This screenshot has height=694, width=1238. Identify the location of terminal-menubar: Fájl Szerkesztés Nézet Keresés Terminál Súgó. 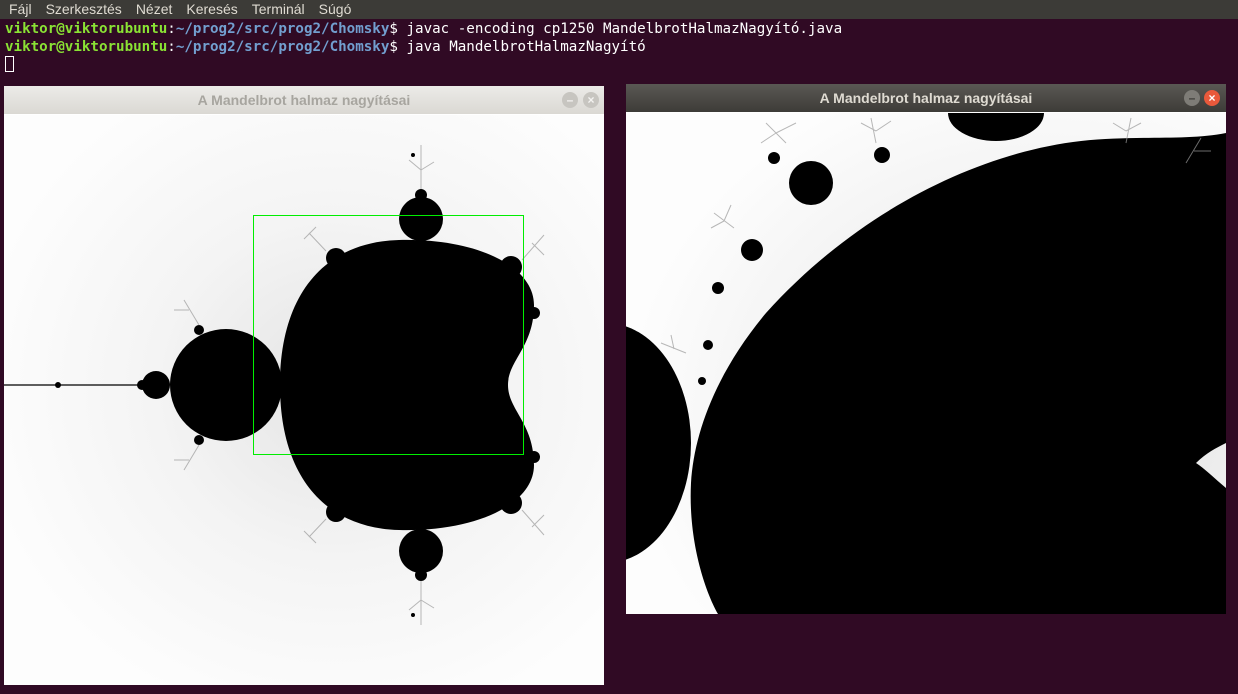
(619, 9).